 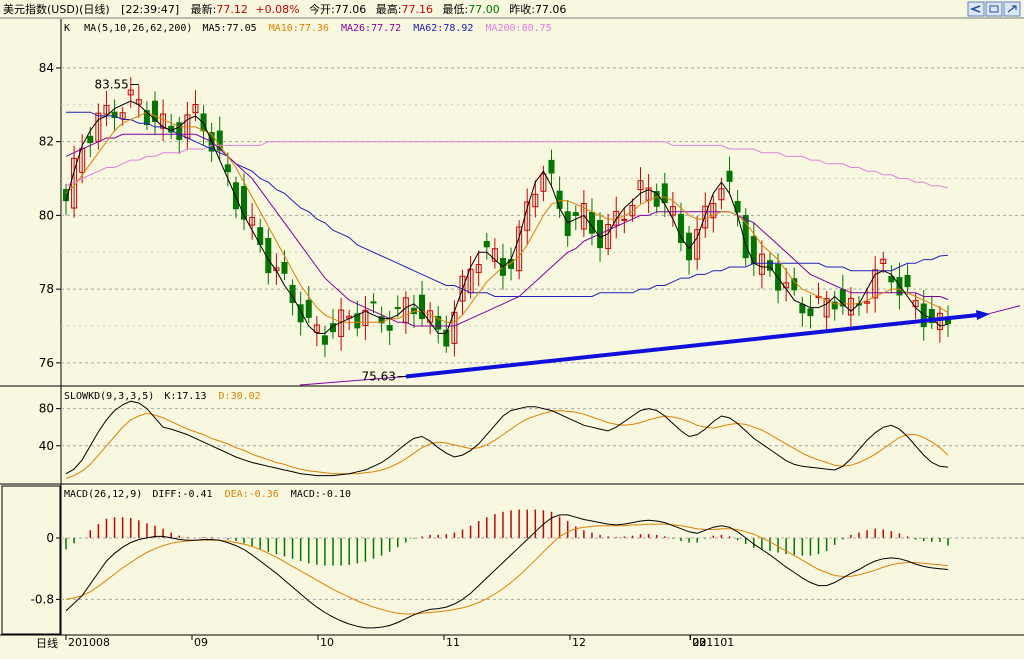 What do you see at coordinates (507, 438) in the screenshot?
I see `k-line` at bounding box center [507, 438].